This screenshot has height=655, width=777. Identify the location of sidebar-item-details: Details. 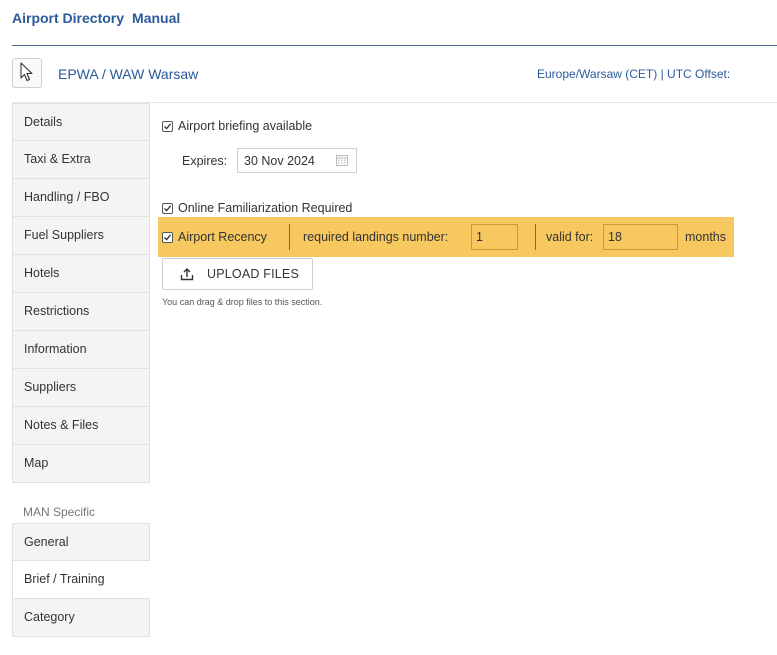
(81, 122).